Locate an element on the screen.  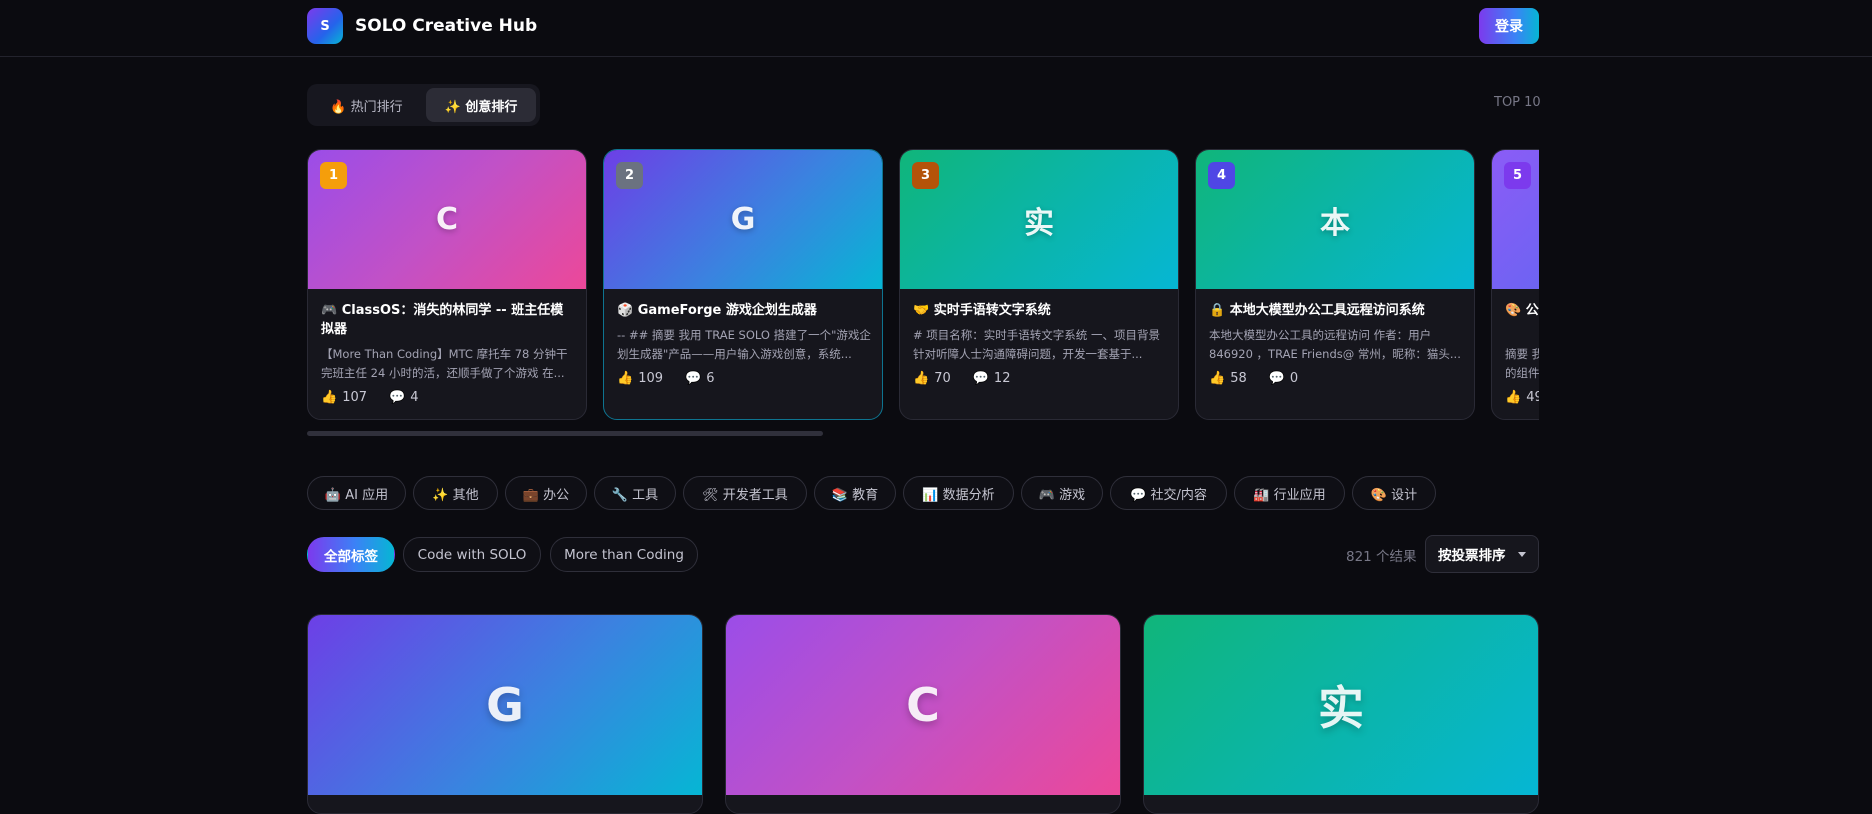
card-stats: 👍 49 is located at coordinates (1522, 397).